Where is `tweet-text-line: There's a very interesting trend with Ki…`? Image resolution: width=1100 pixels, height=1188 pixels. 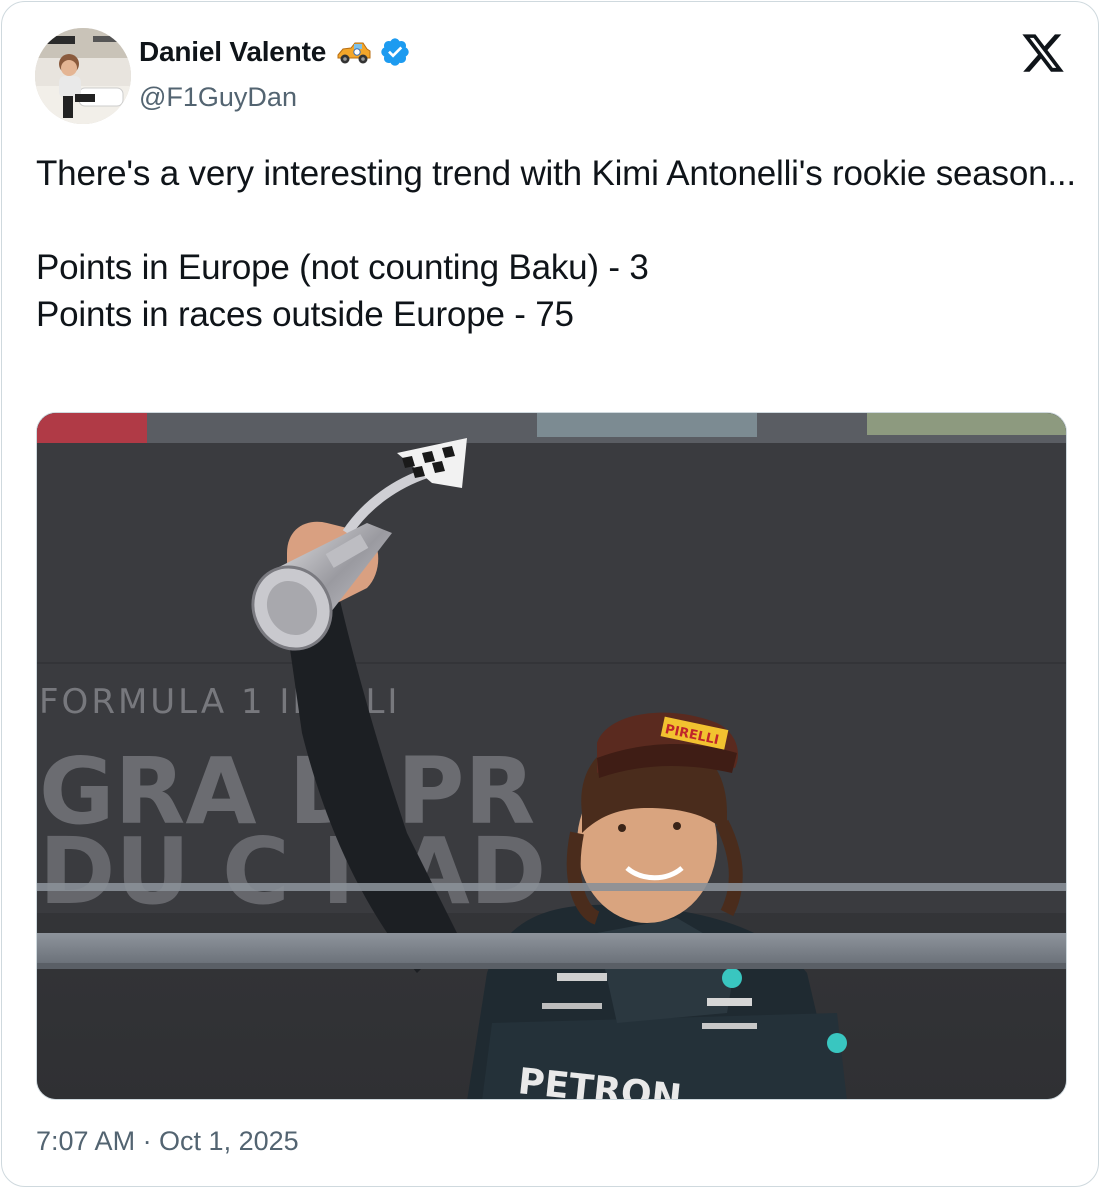
tweet-text-line: There's a very interesting trend with Ki… is located at coordinates (556, 173).